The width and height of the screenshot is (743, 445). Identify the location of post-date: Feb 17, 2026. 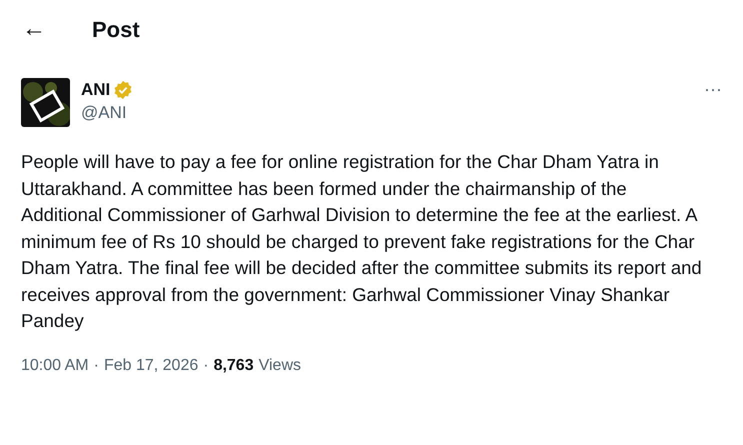
(151, 366).